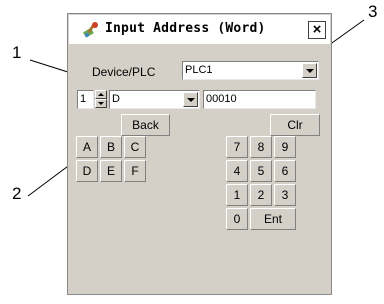  I want to click on window-title: Input Address (Word), so click(185, 28).